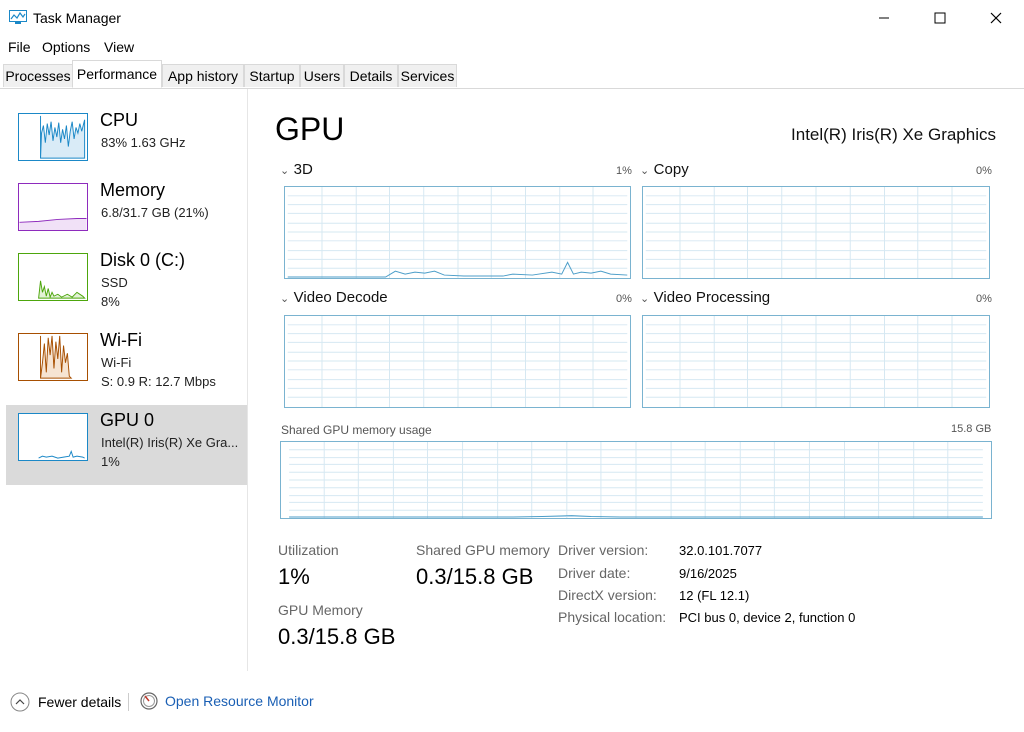 The height and width of the screenshot is (732, 1024). Describe the element at coordinates (117, 74) in the screenshot. I see `tab-performance: Performance` at that location.